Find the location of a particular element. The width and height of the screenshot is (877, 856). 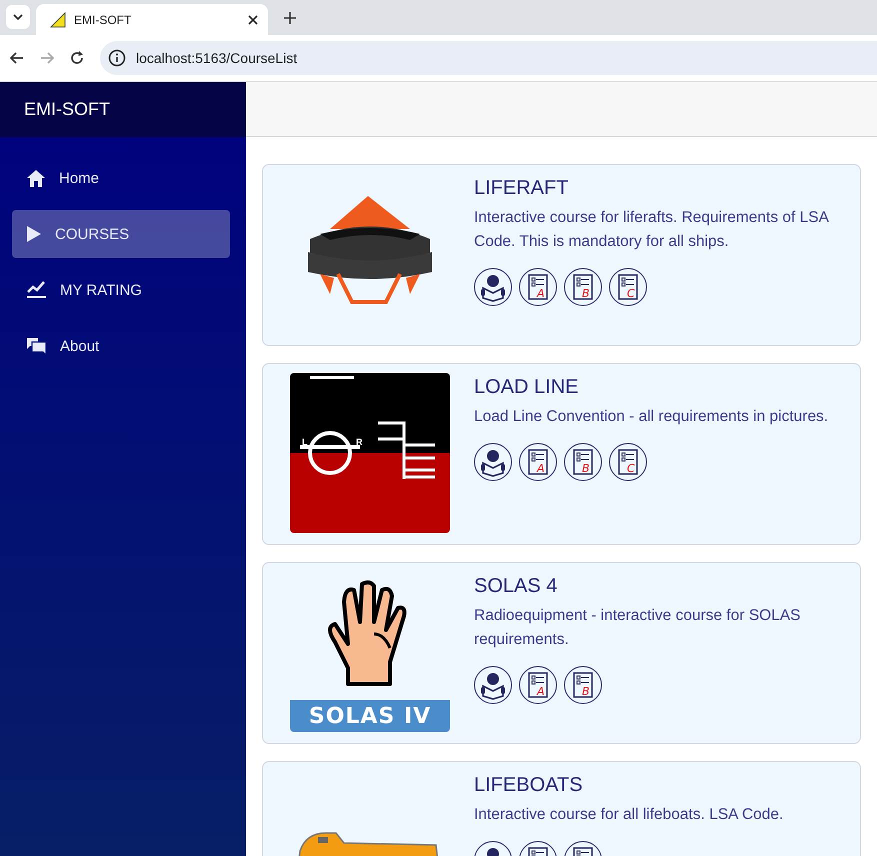

nav-item: Home is located at coordinates (121, 178).